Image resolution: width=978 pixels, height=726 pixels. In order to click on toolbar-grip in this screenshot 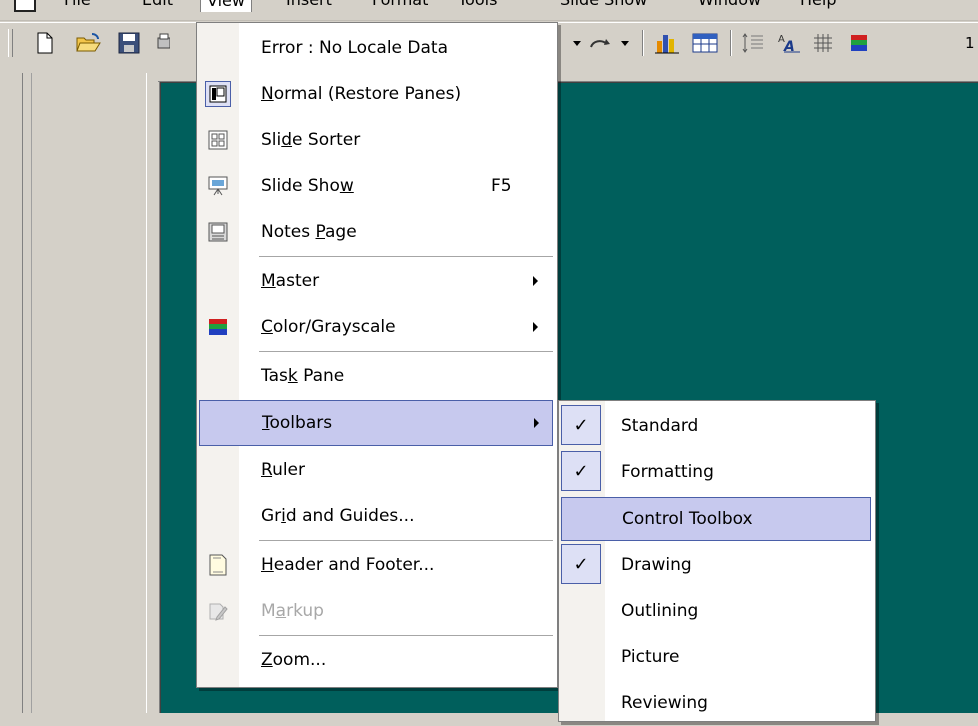, I will do `click(10, 43)`.